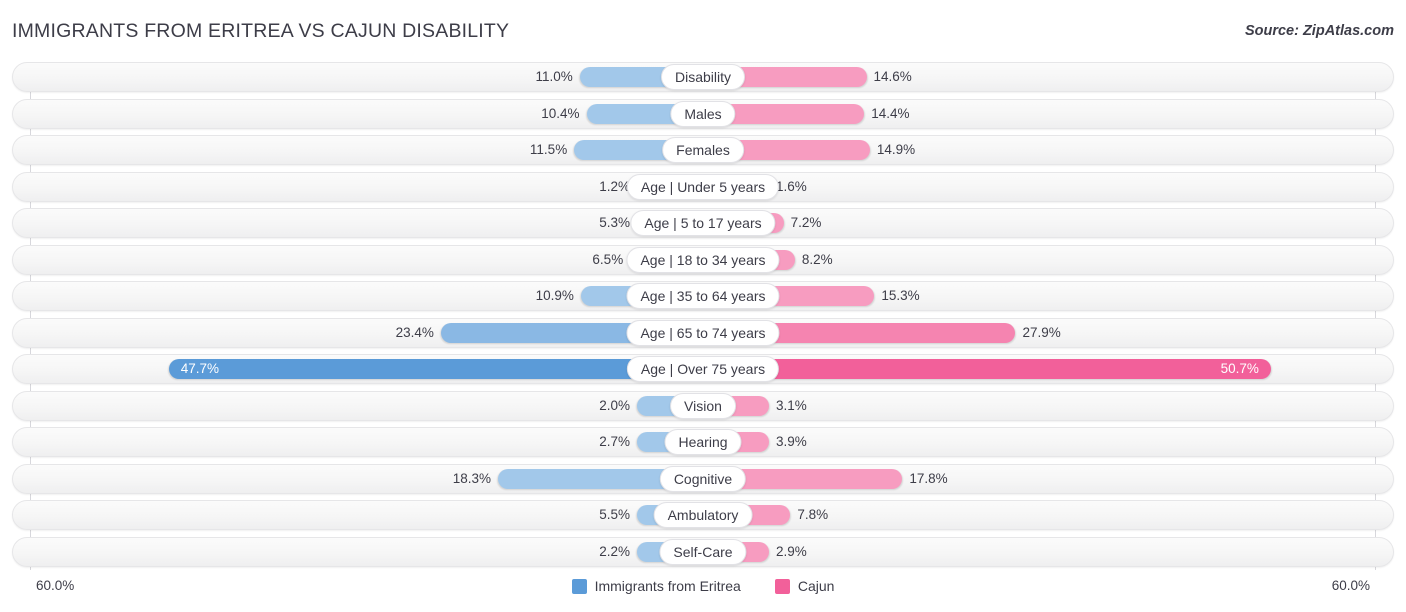  I want to click on chart-row: 2.2% 2.9% Self-Care, so click(703, 551).